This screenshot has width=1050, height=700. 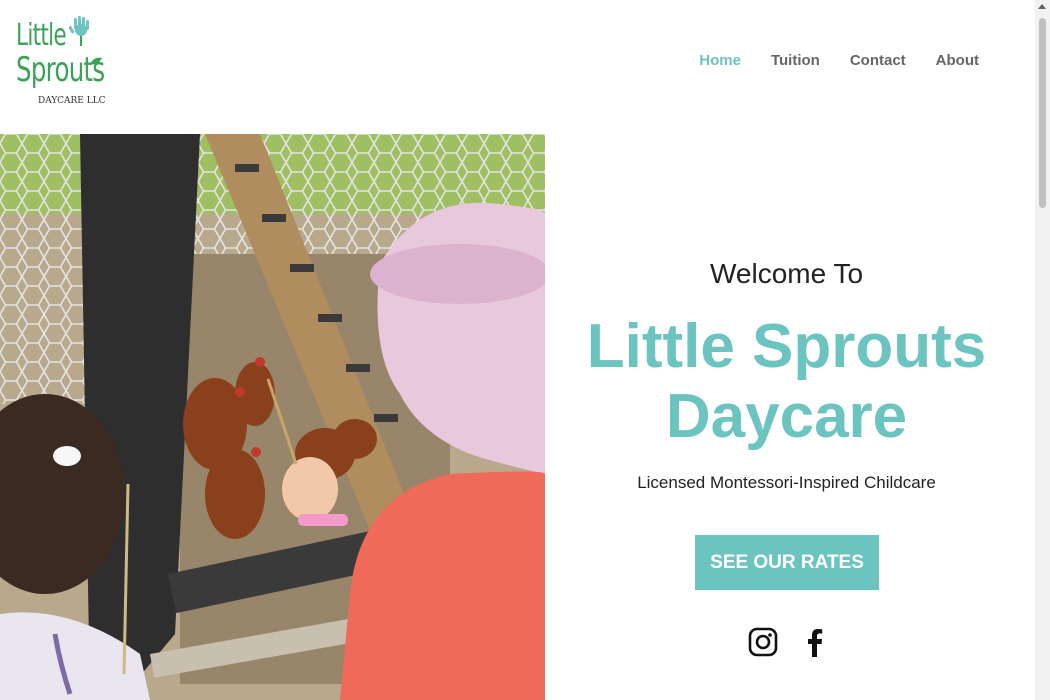 What do you see at coordinates (957, 60) in the screenshot?
I see `nav-about: About` at bounding box center [957, 60].